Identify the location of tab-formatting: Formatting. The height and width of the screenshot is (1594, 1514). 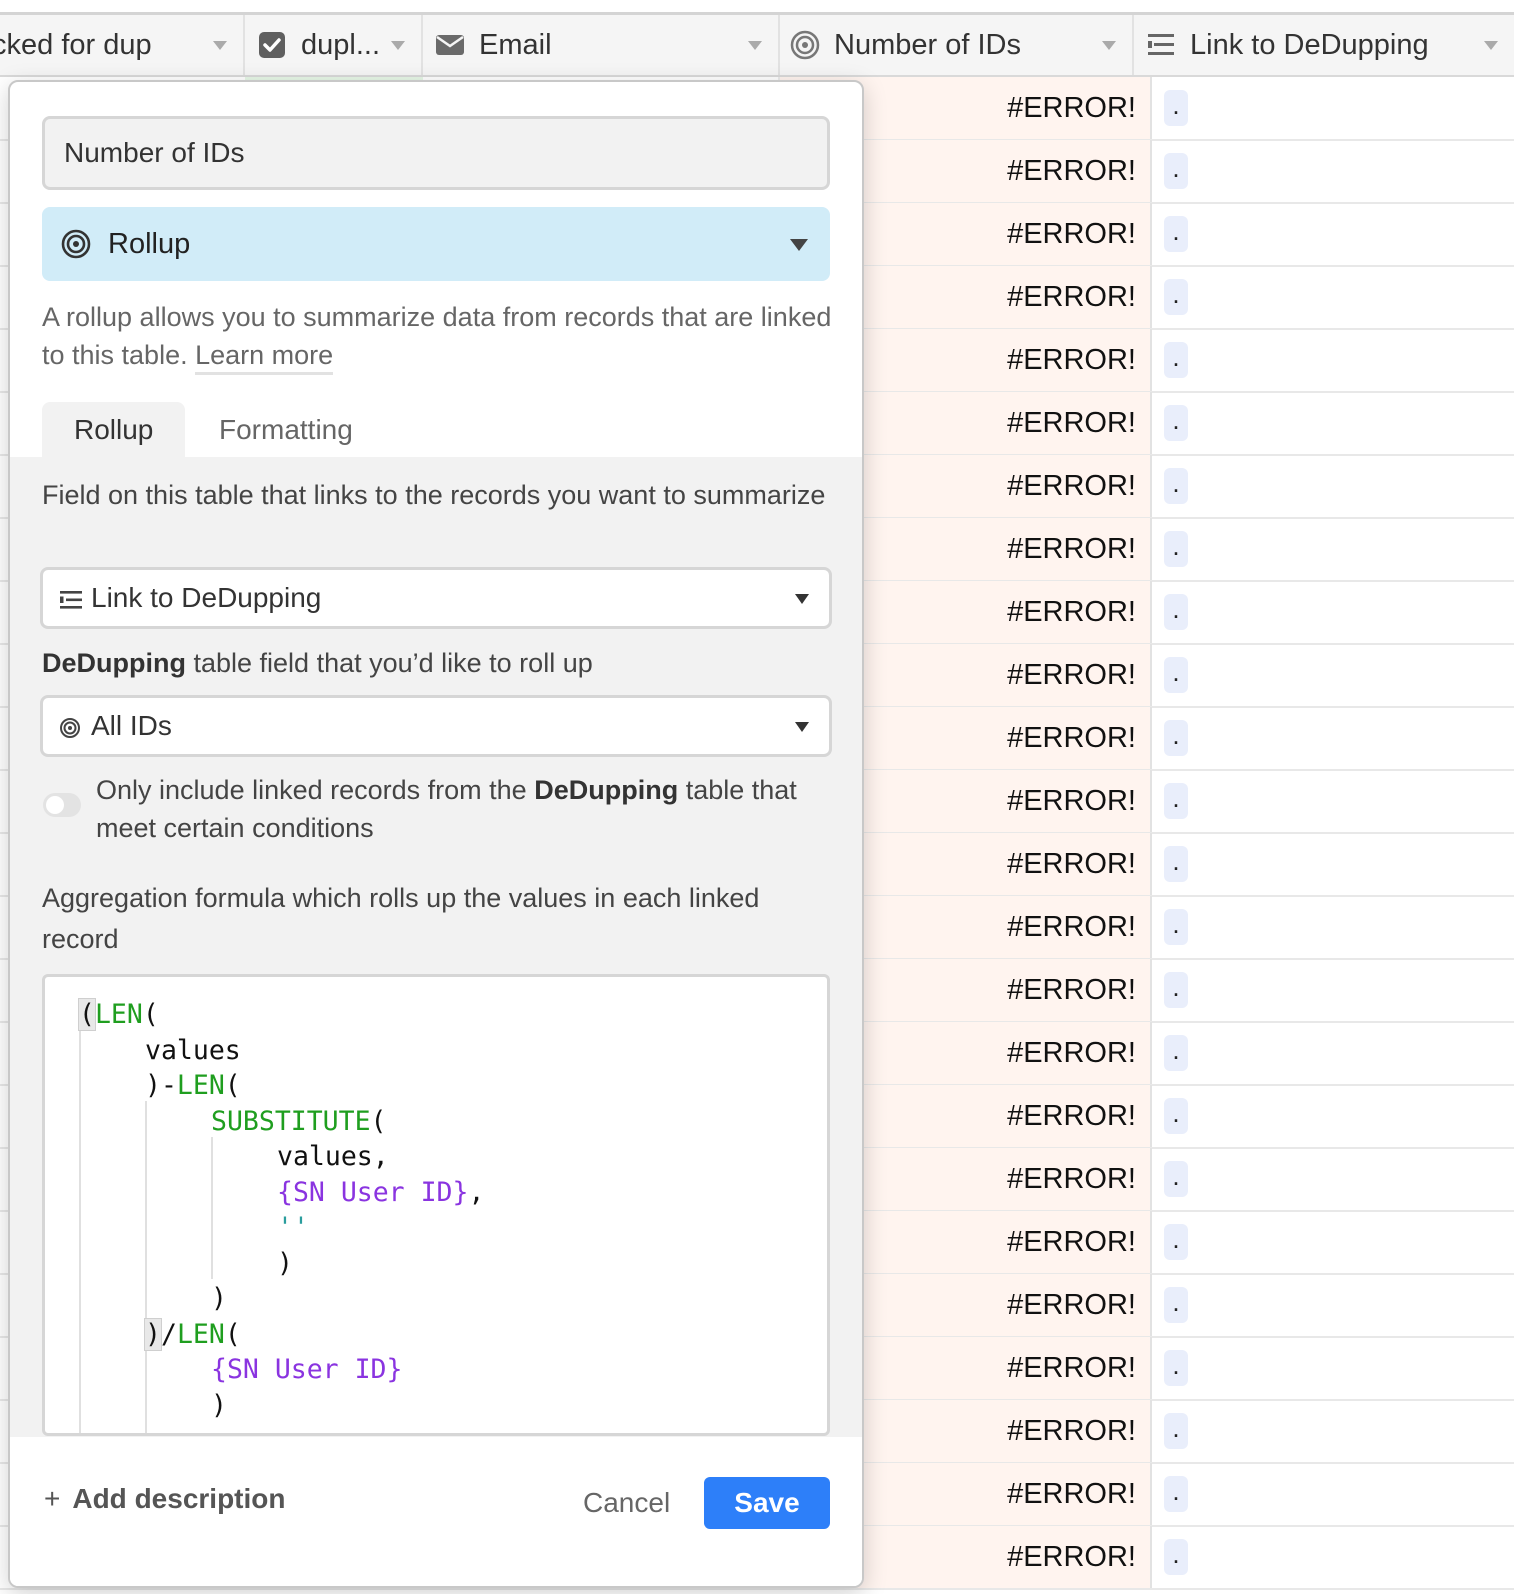
(286, 429).